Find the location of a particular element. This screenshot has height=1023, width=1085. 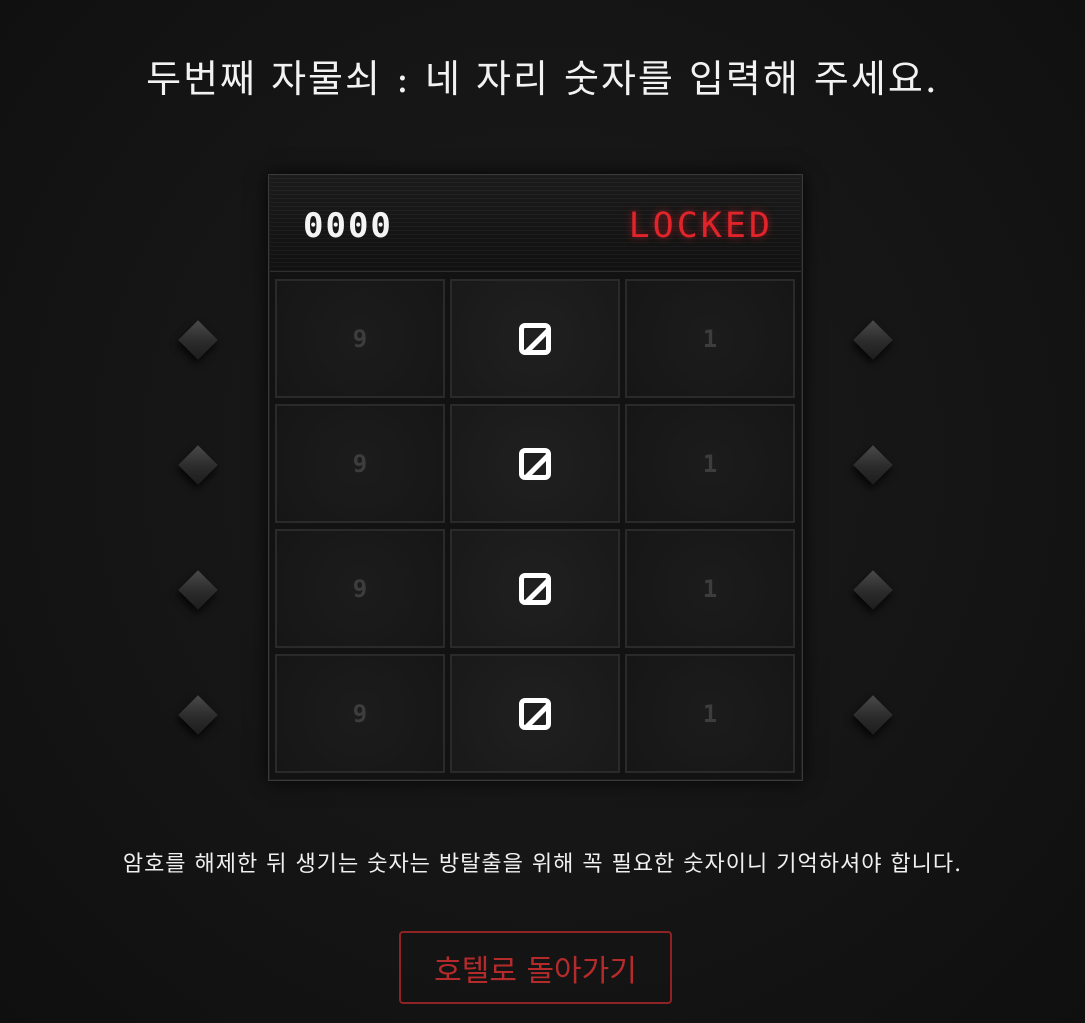

wheel-1-next-digit: 1 is located at coordinates (710, 338).